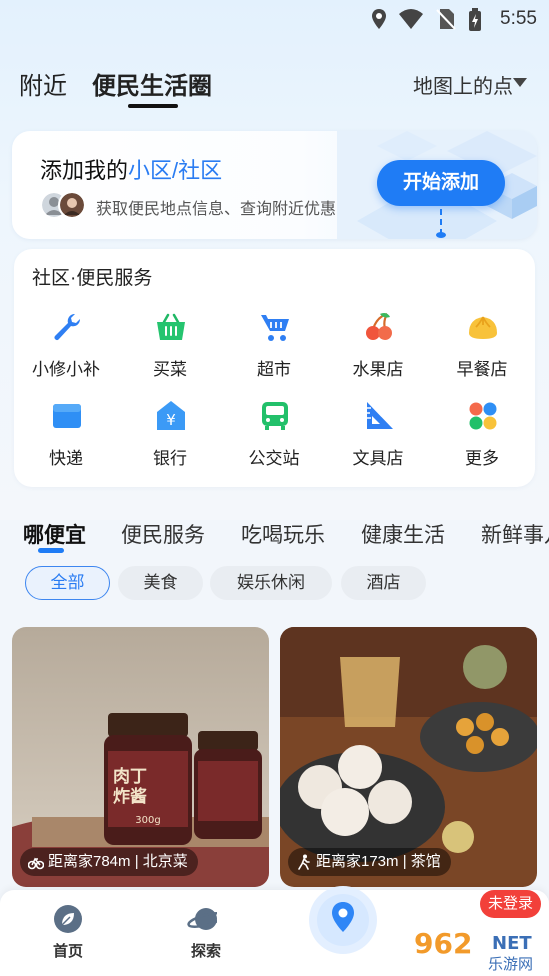 This screenshot has height=976, width=549. I want to click on nav-explore-label: 探索, so click(205, 951).